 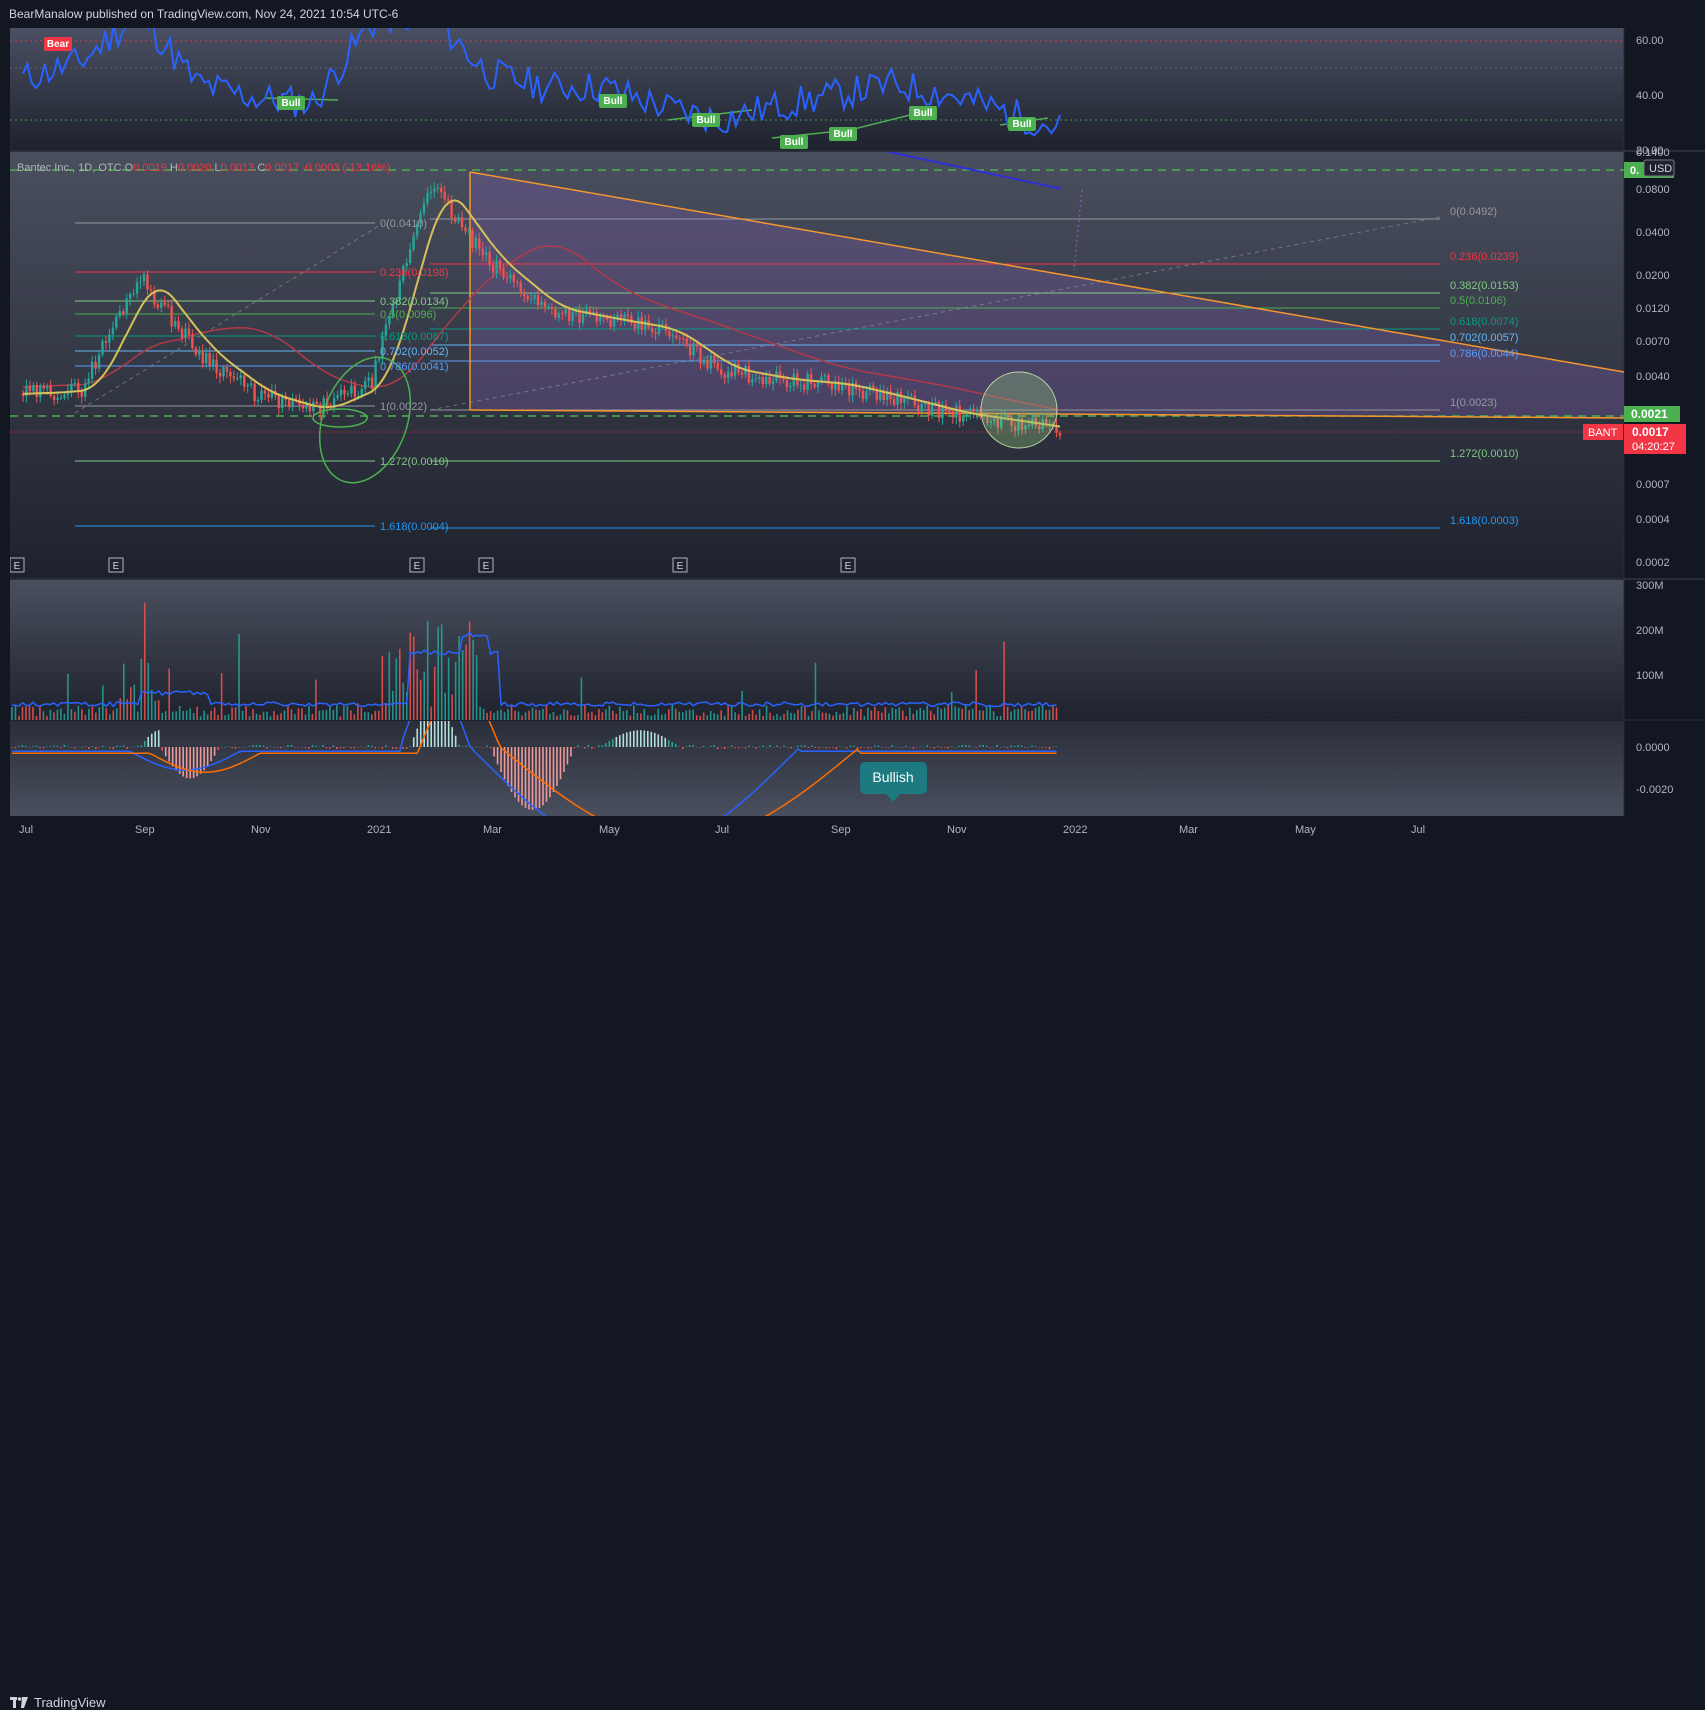 What do you see at coordinates (196, 168) in the screenshot?
I see `symbol-legend-part: 0.0020` at bounding box center [196, 168].